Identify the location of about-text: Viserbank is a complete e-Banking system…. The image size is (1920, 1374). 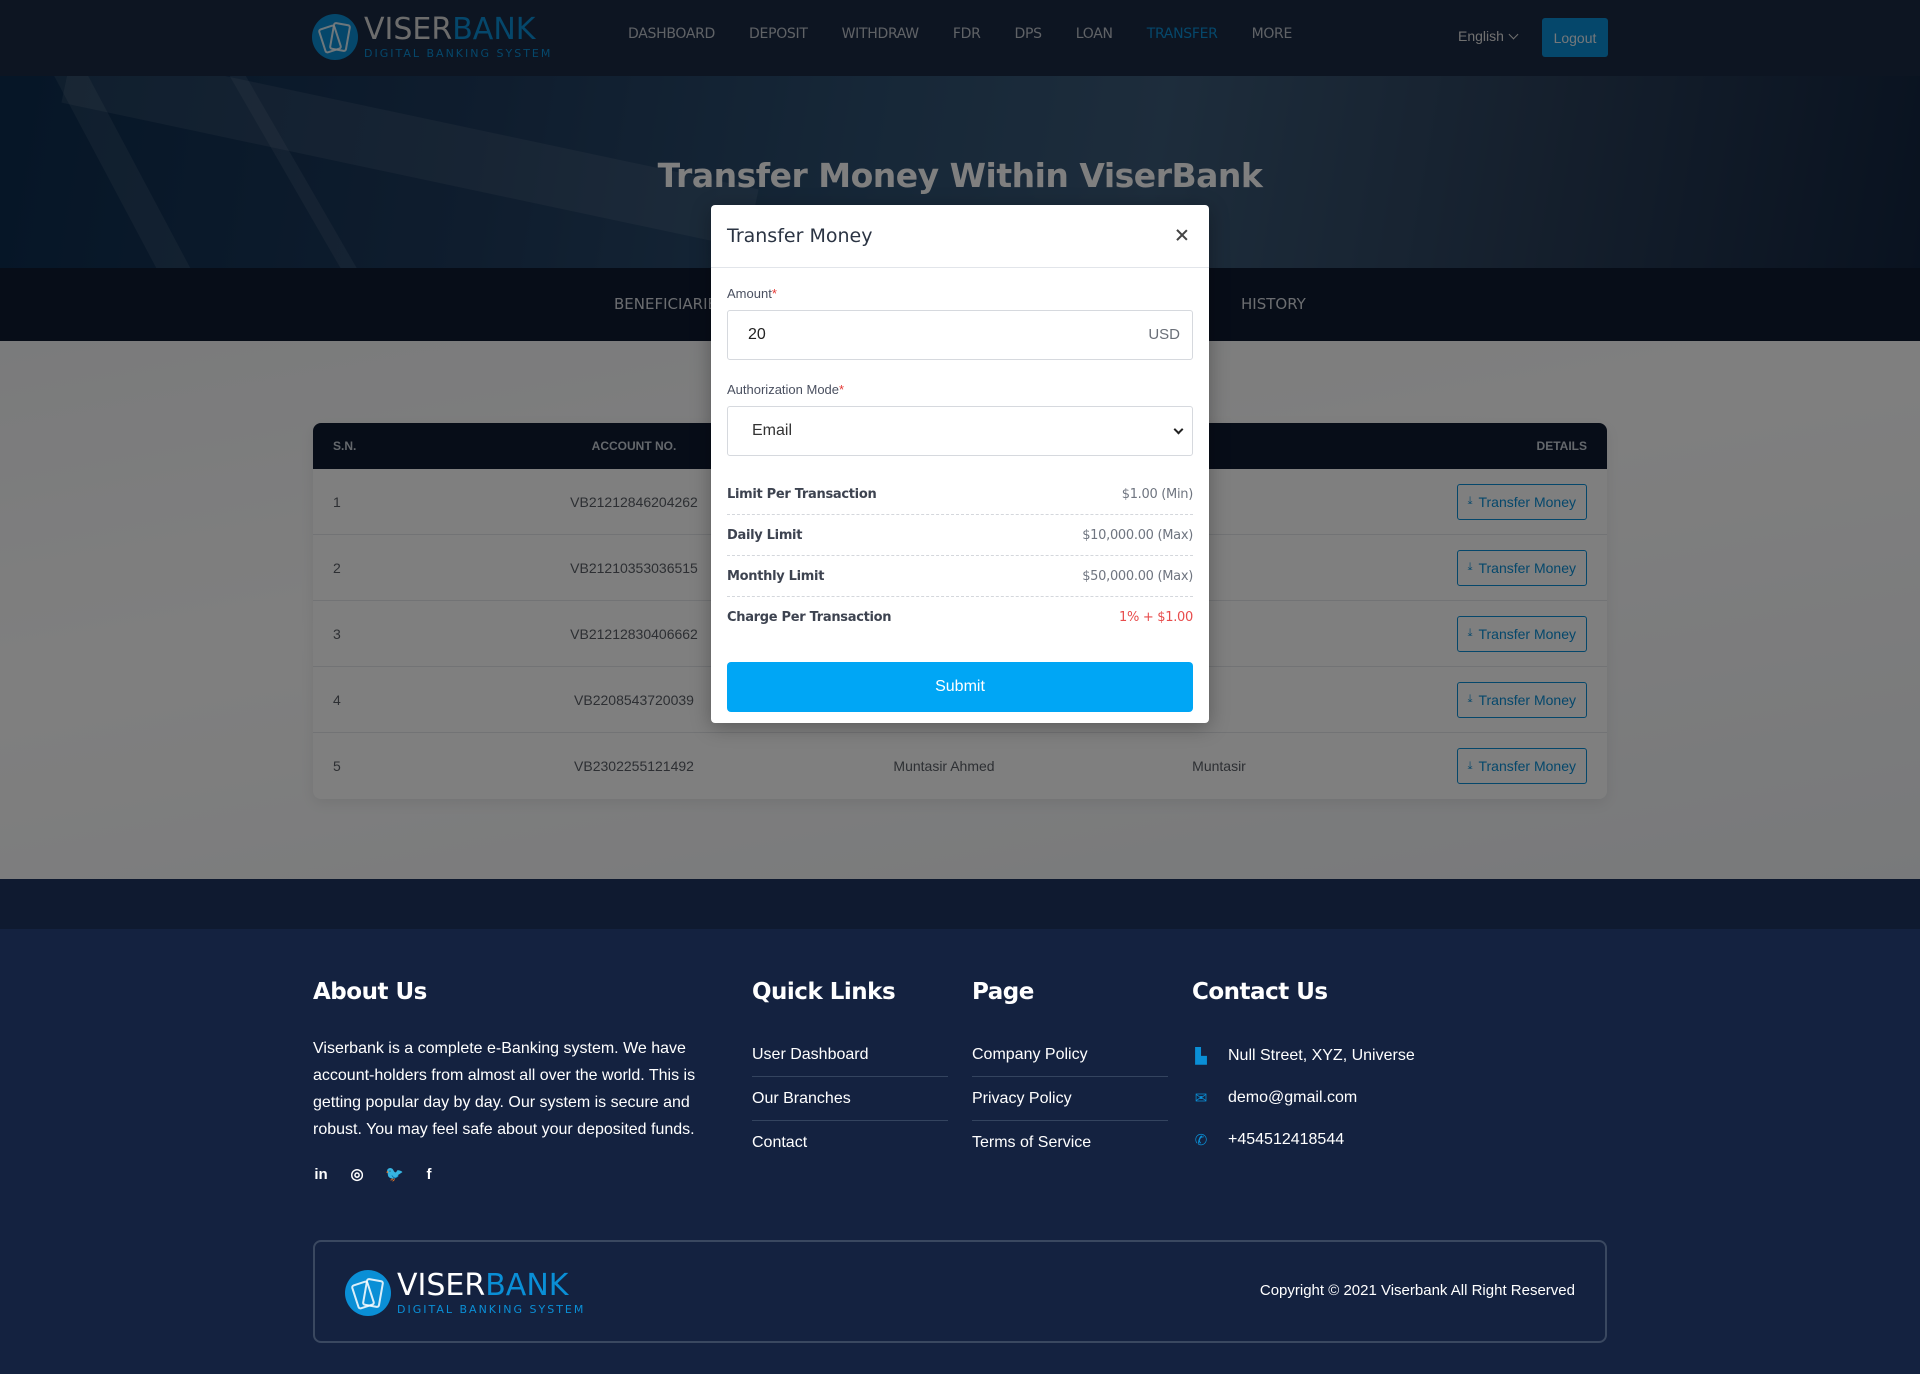
(504, 1089).